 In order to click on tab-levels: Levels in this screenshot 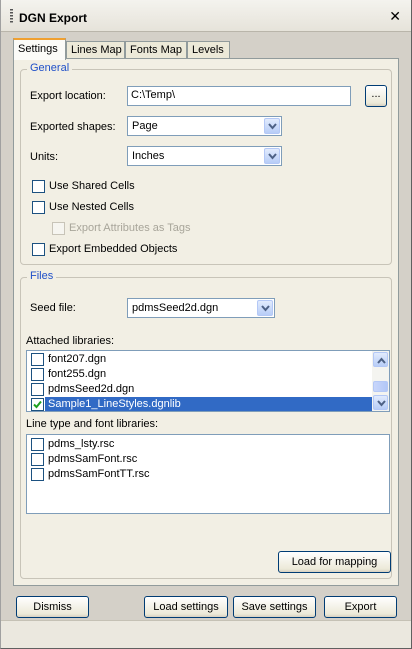, I will do `click(208, 50)`.